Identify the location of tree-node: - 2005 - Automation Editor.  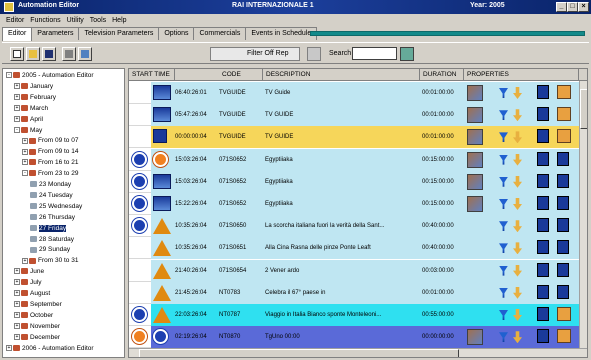
(50, 76).